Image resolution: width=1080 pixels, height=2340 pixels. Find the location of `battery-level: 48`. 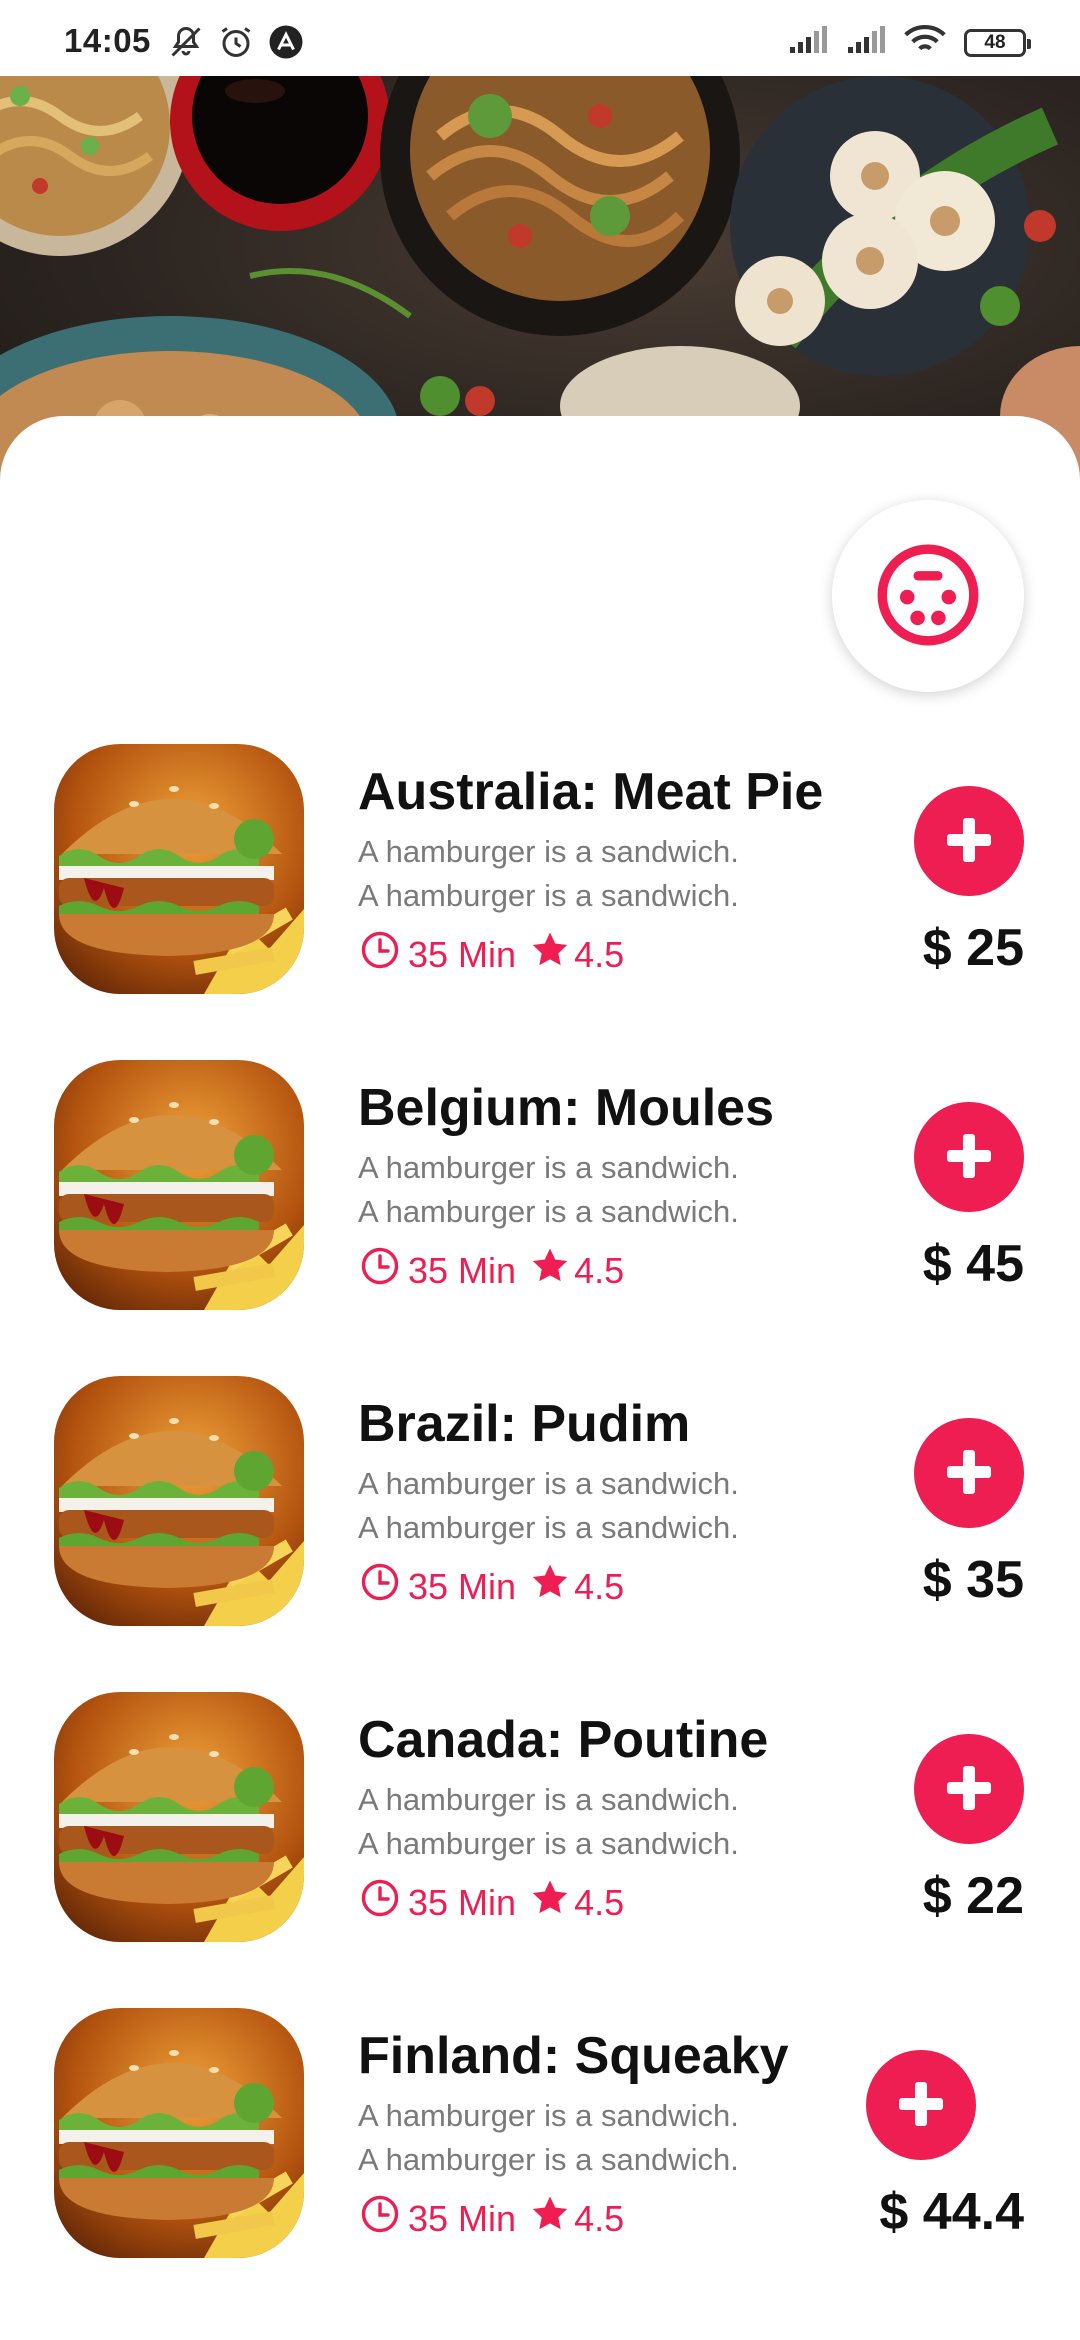

battery-level: 48 is located at coordinates (995, 42).